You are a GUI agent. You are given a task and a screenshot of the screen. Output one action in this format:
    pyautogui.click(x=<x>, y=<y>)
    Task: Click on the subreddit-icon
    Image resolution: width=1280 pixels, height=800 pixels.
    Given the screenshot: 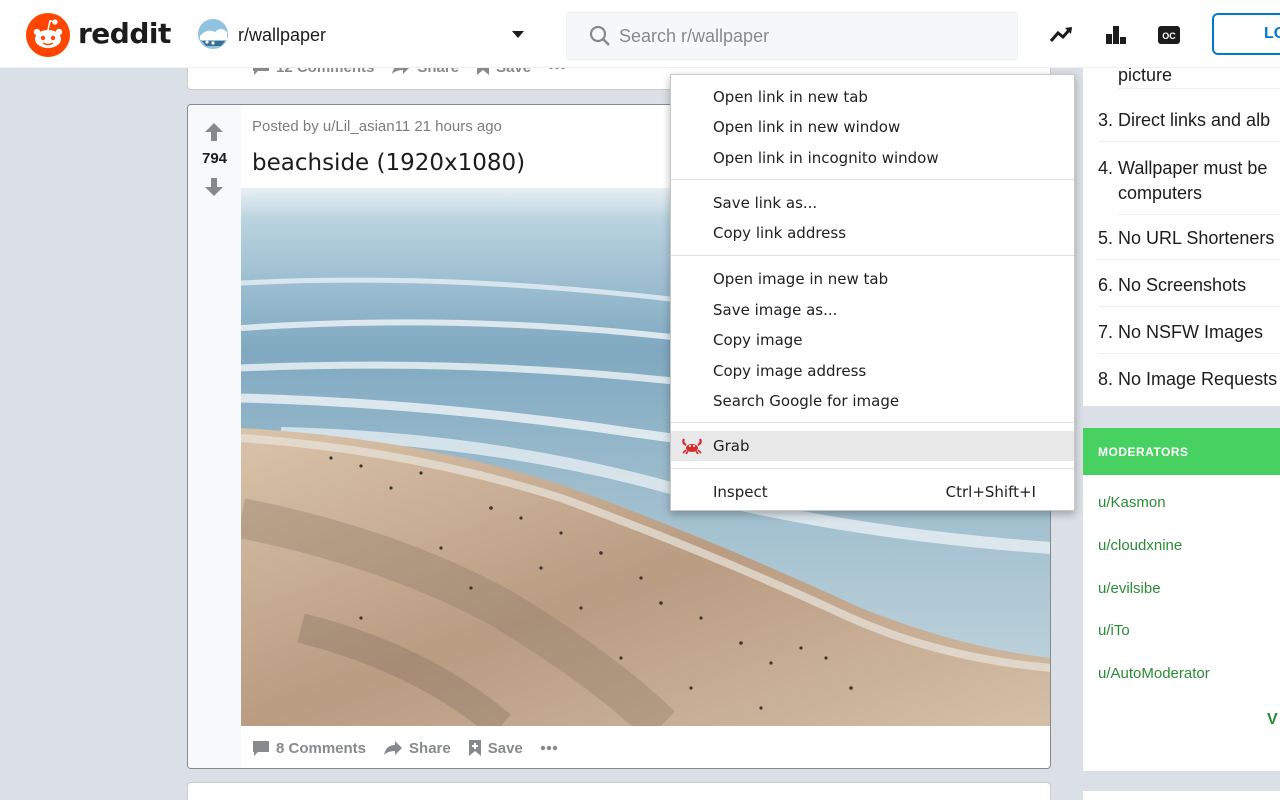 What is the action you would take?
    pyautogui.click(x=213, y=34)
    